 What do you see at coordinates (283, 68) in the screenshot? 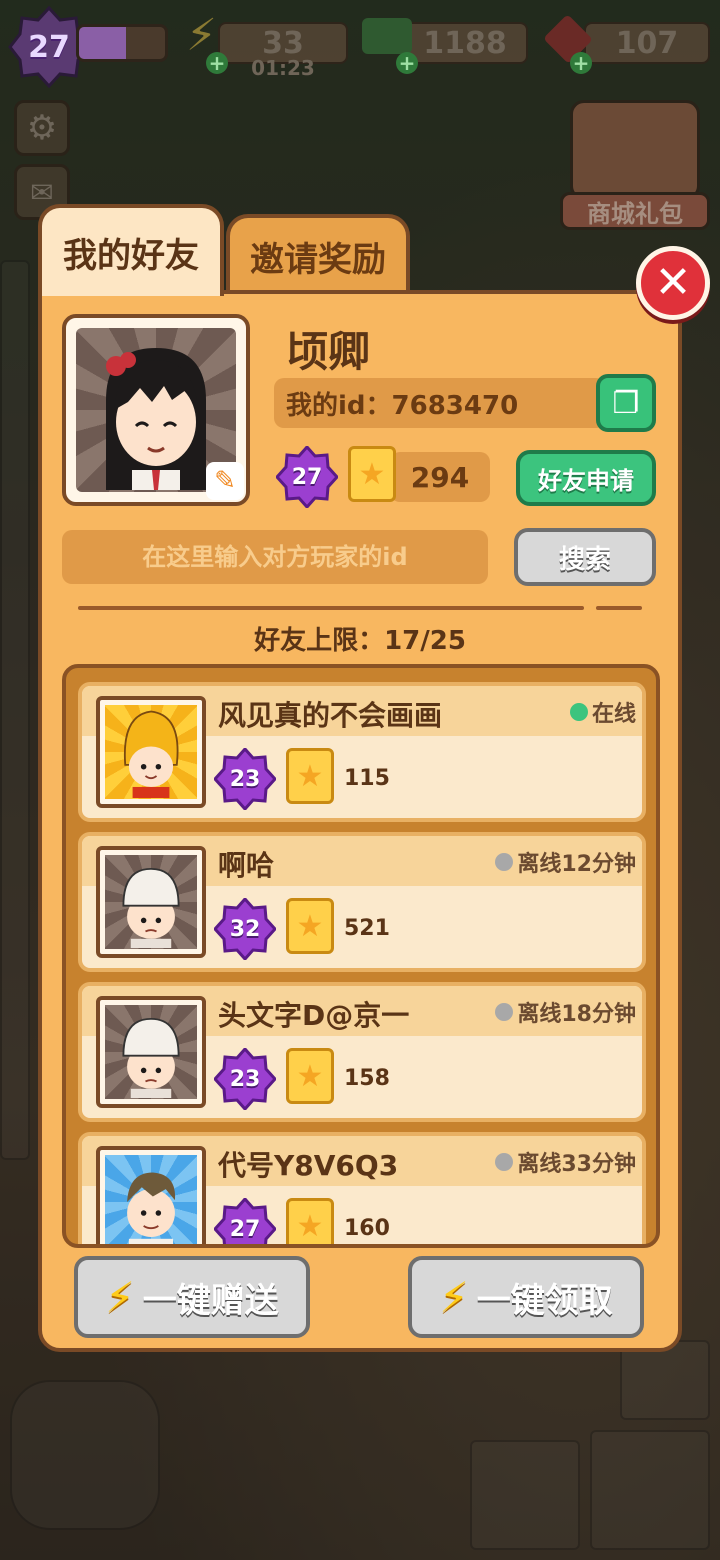
I see `energy-timer: 01:23` at bounding box center [283, 68].